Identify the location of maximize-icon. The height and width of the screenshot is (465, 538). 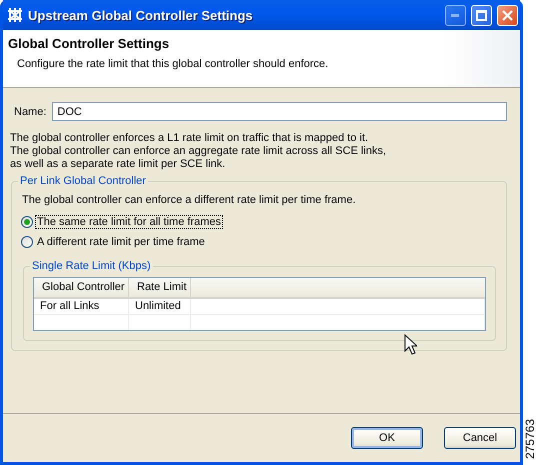
(481, 15).